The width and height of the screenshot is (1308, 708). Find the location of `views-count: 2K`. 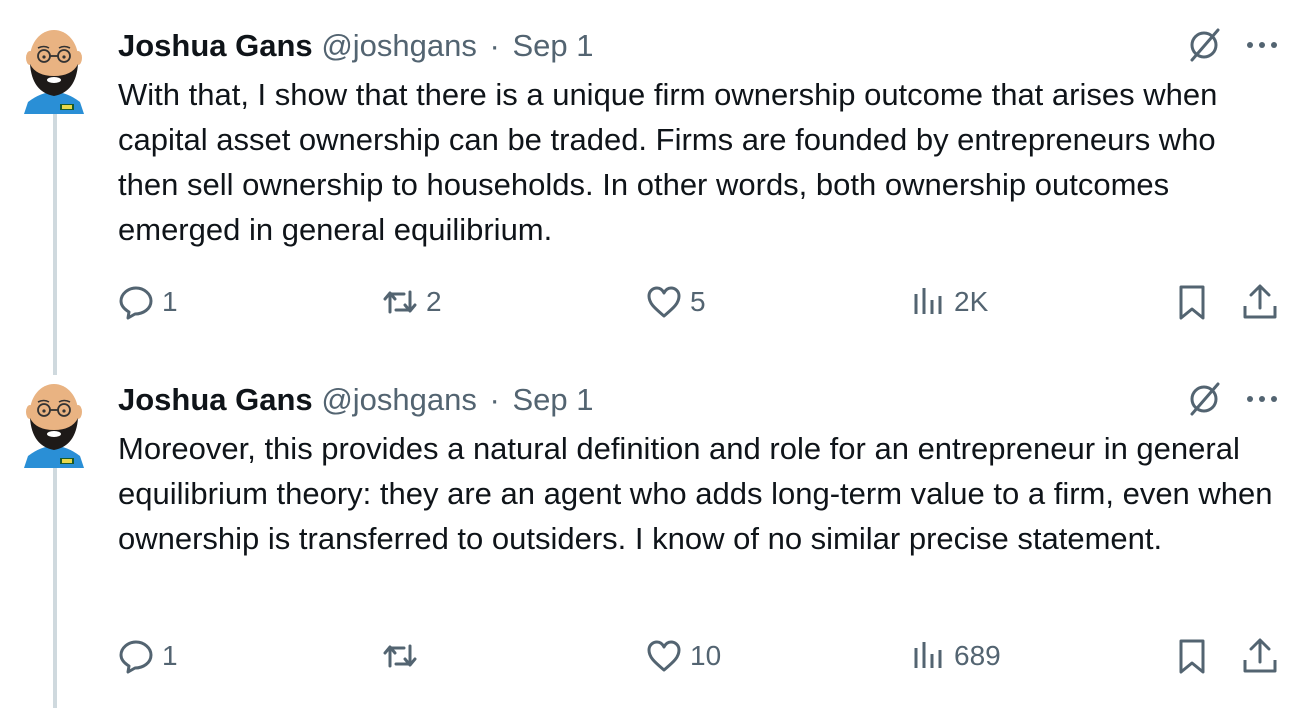

views-count: 2K is located at coordinates (971, 301).